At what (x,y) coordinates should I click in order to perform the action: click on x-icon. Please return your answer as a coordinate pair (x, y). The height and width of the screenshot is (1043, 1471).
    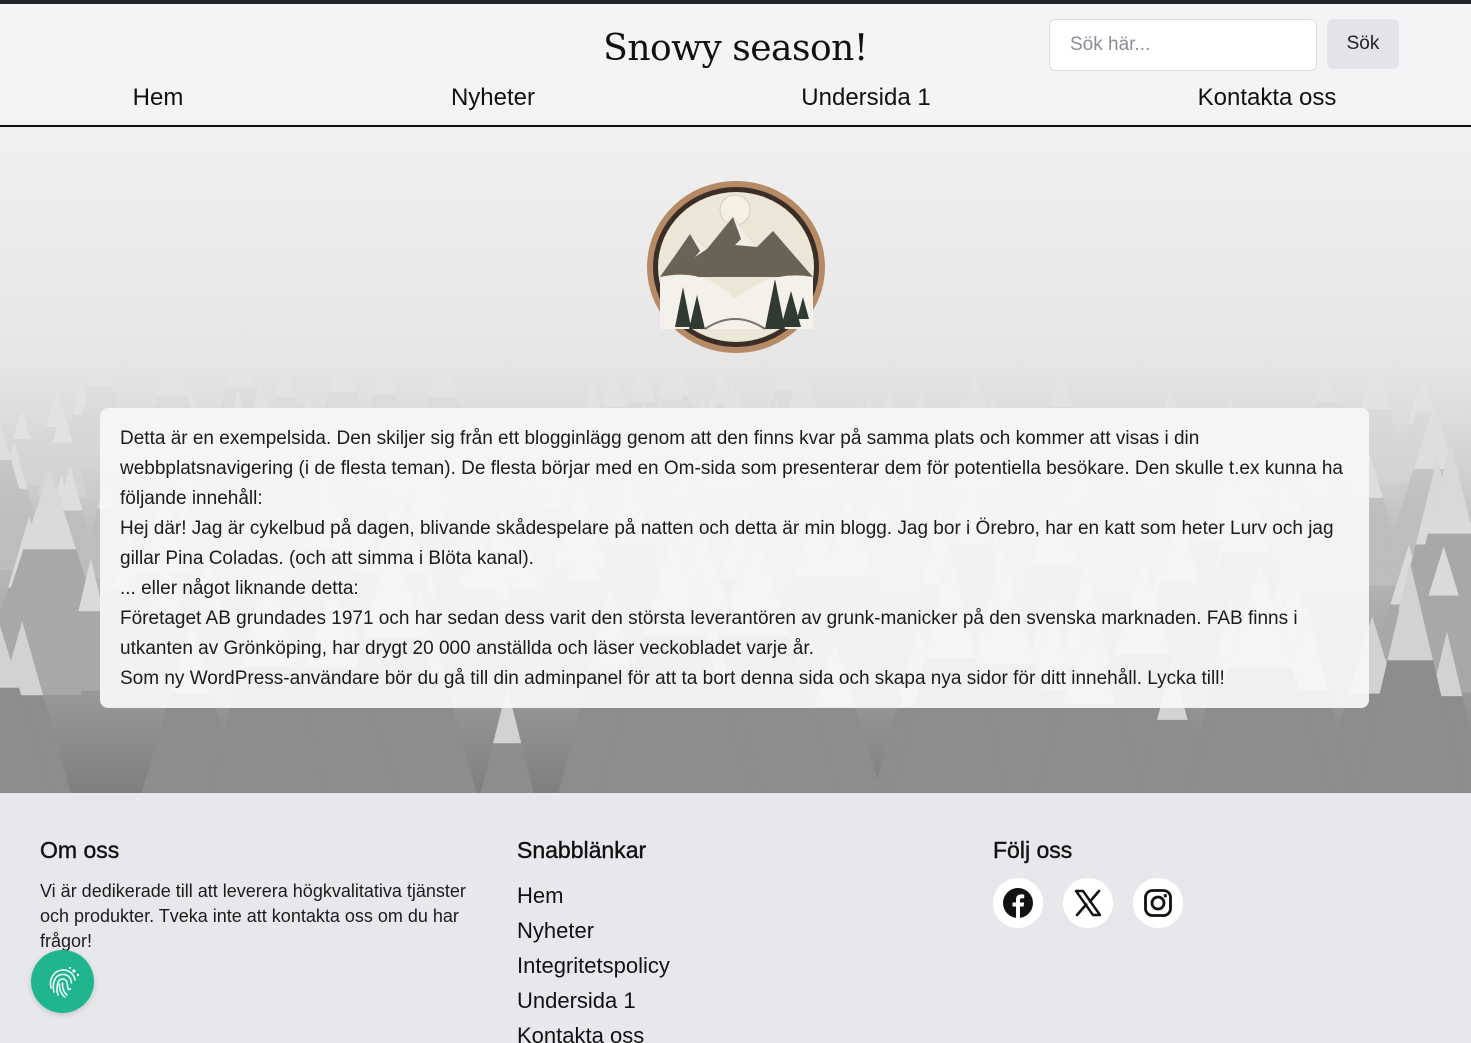
    Looking at the image, I should click on (1088, 903).